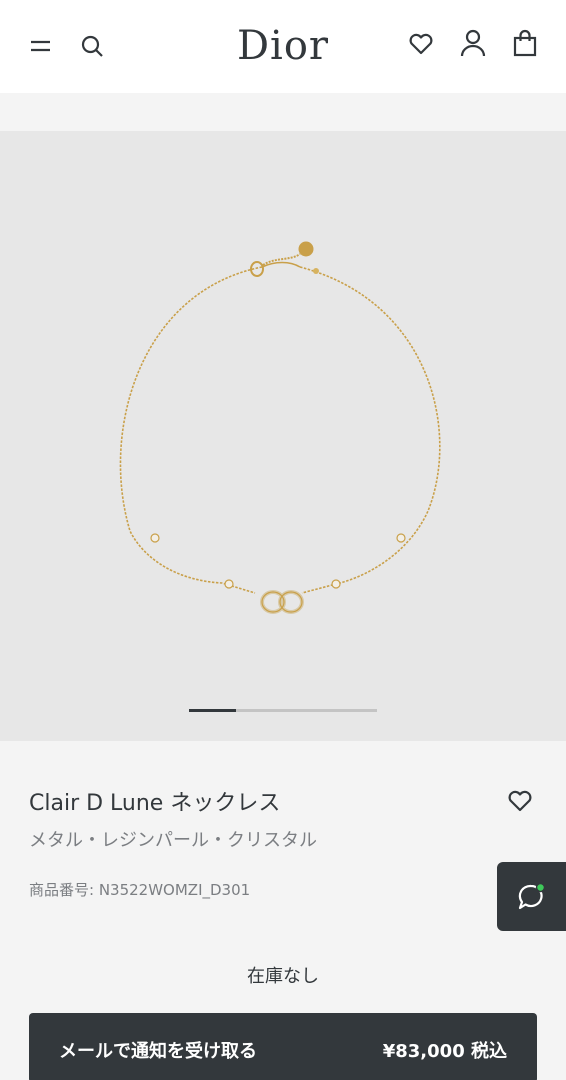 Image resolution: width=566 pixels, height=1080 pixels. I want to click on product-price: ¥83,000 税込, so click(444, 1051).